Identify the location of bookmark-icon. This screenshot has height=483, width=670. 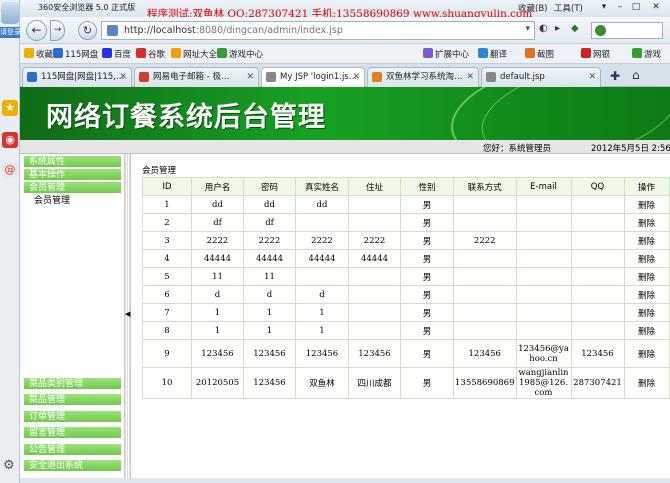
(222, 53).